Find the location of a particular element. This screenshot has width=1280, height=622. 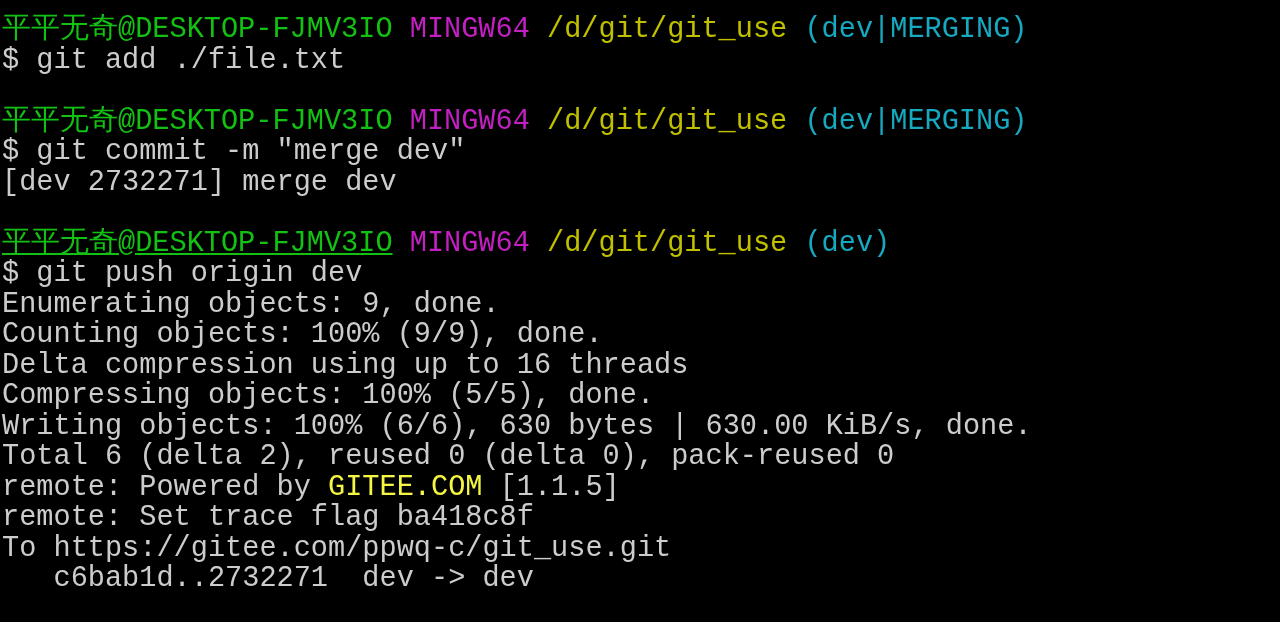

command-line: $ git push origin dev is located at coordinates (182, 274).